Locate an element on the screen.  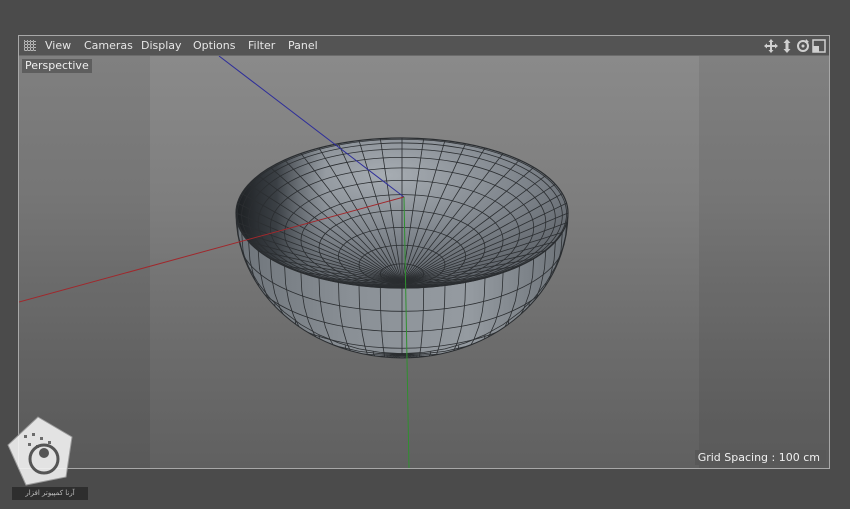
menu-cameras: Cameras is located at coordinates (108, 46).